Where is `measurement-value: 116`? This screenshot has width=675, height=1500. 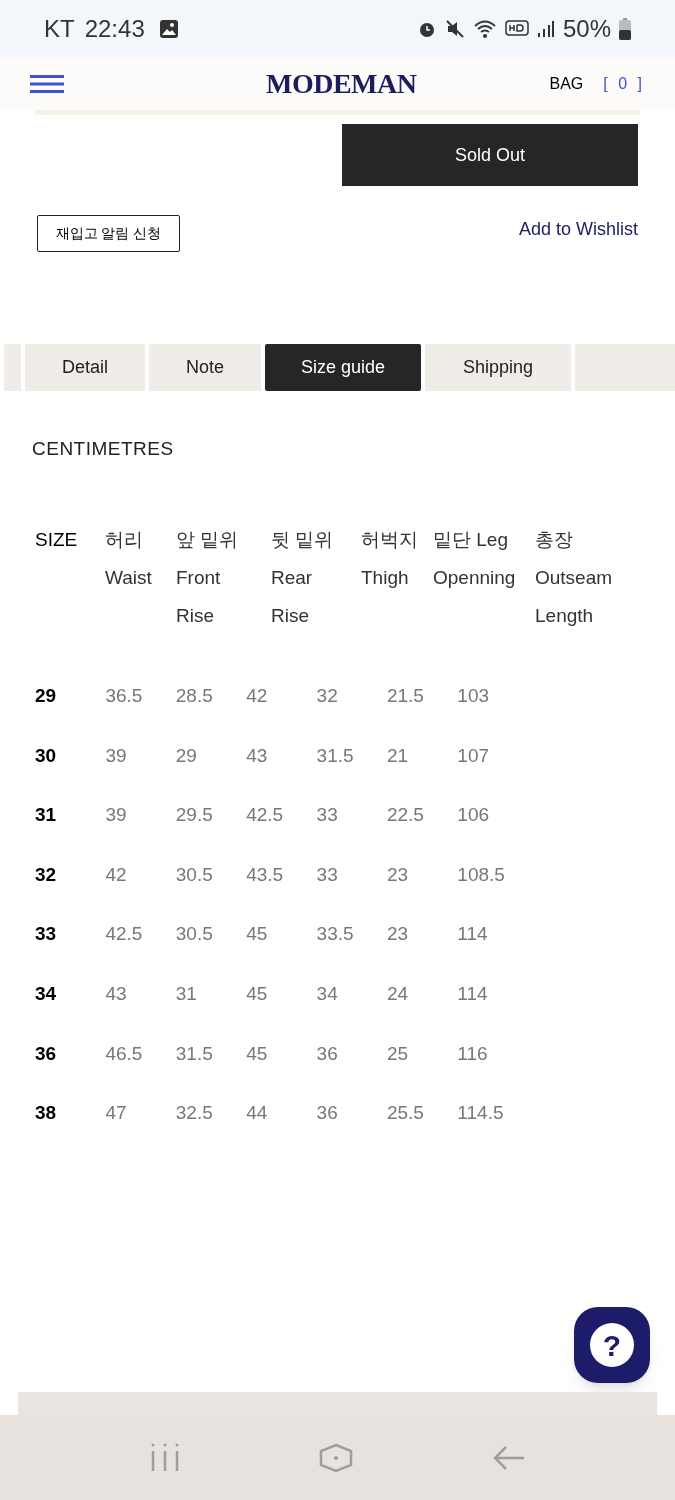 measurement-value: 116 is located at coordinates (473, 1053).